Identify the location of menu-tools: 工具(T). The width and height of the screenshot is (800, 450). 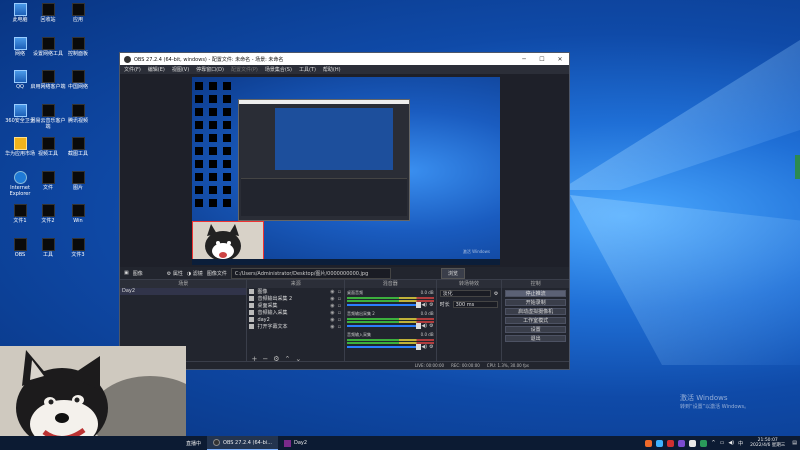
(307, 69).